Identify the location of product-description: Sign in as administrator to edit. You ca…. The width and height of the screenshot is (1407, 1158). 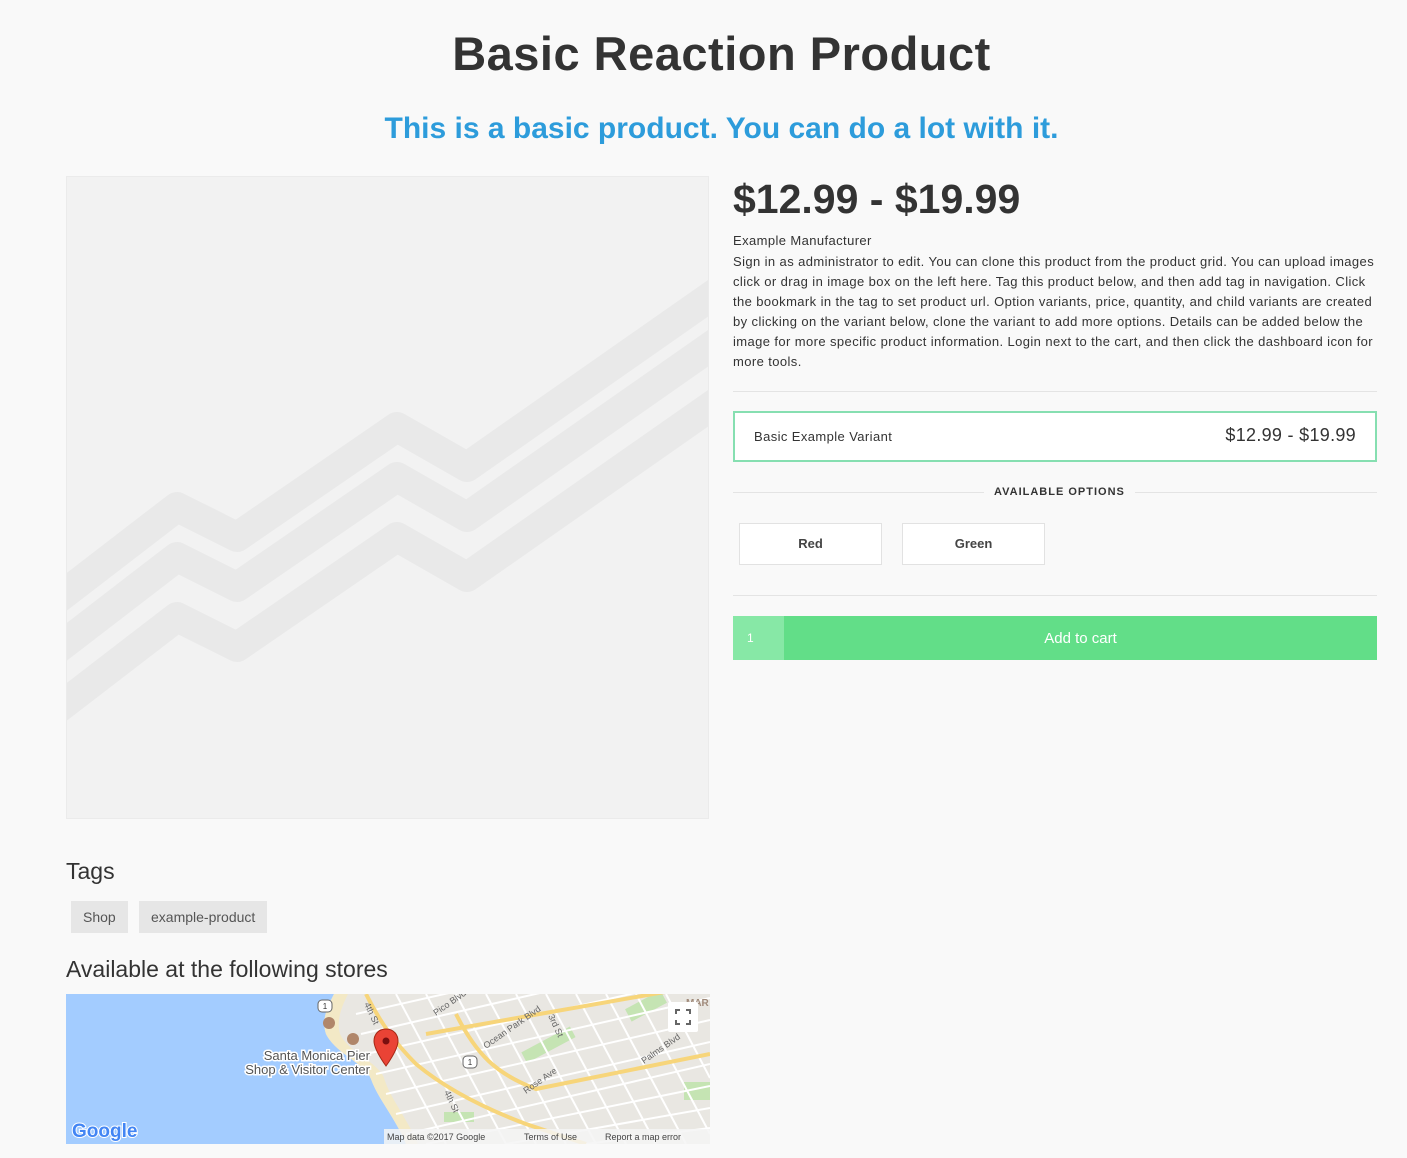
(1054, 311).